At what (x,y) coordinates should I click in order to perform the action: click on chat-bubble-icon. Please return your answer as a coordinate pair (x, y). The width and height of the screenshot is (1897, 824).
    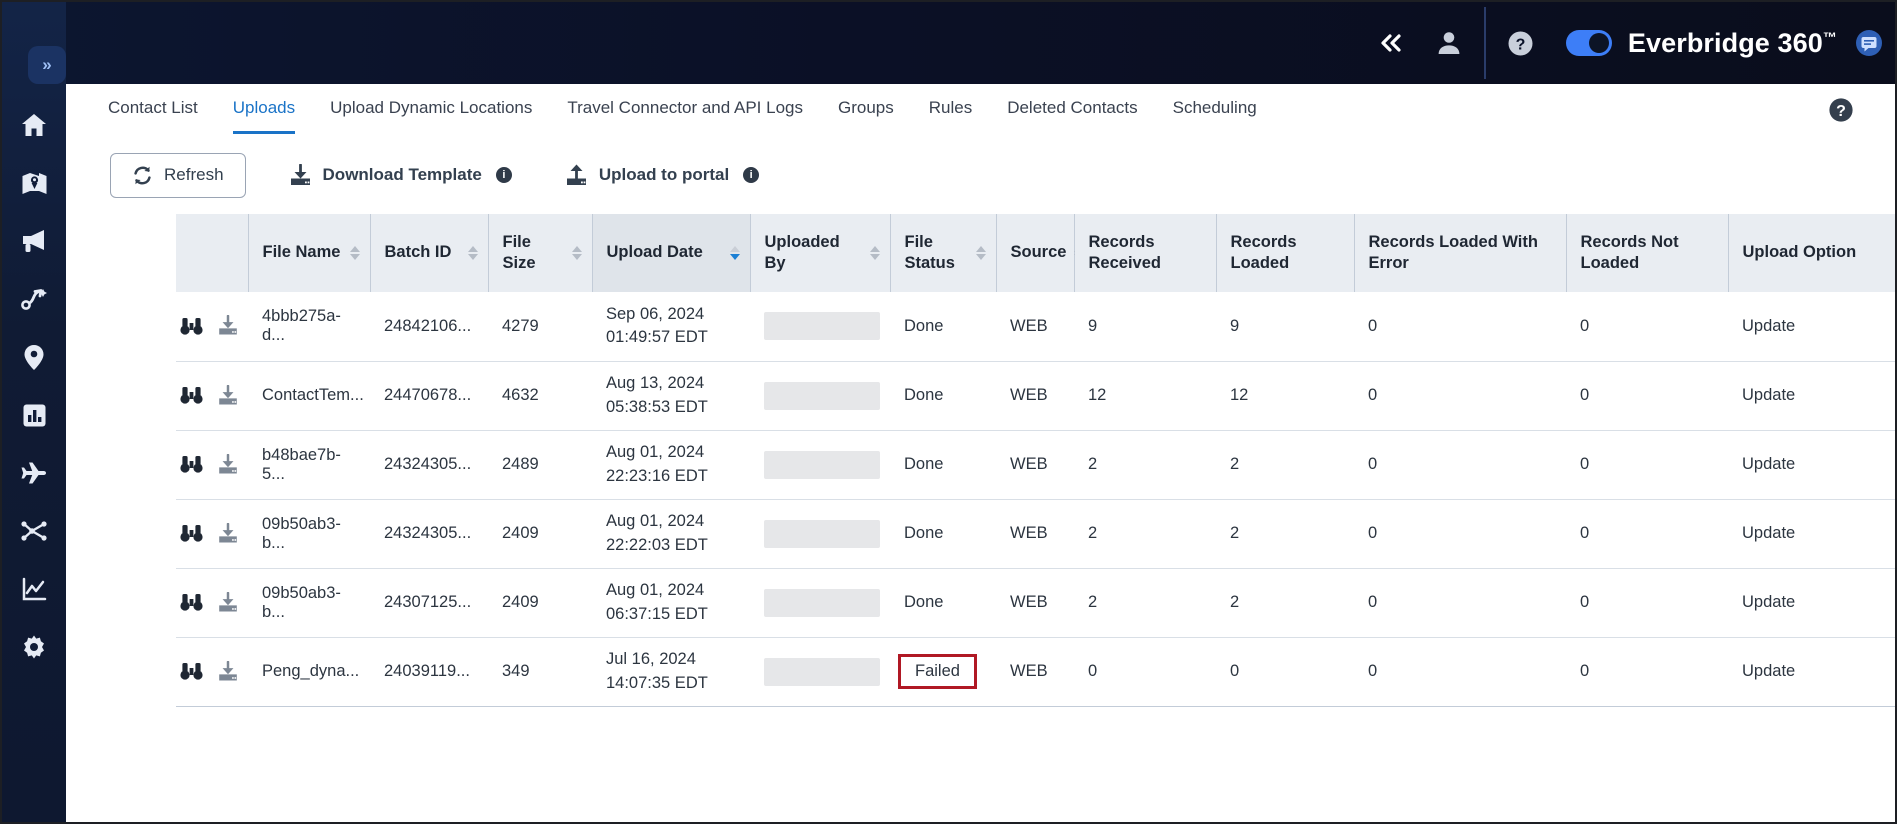
    Looking at the image, I should click on (1869, 43).